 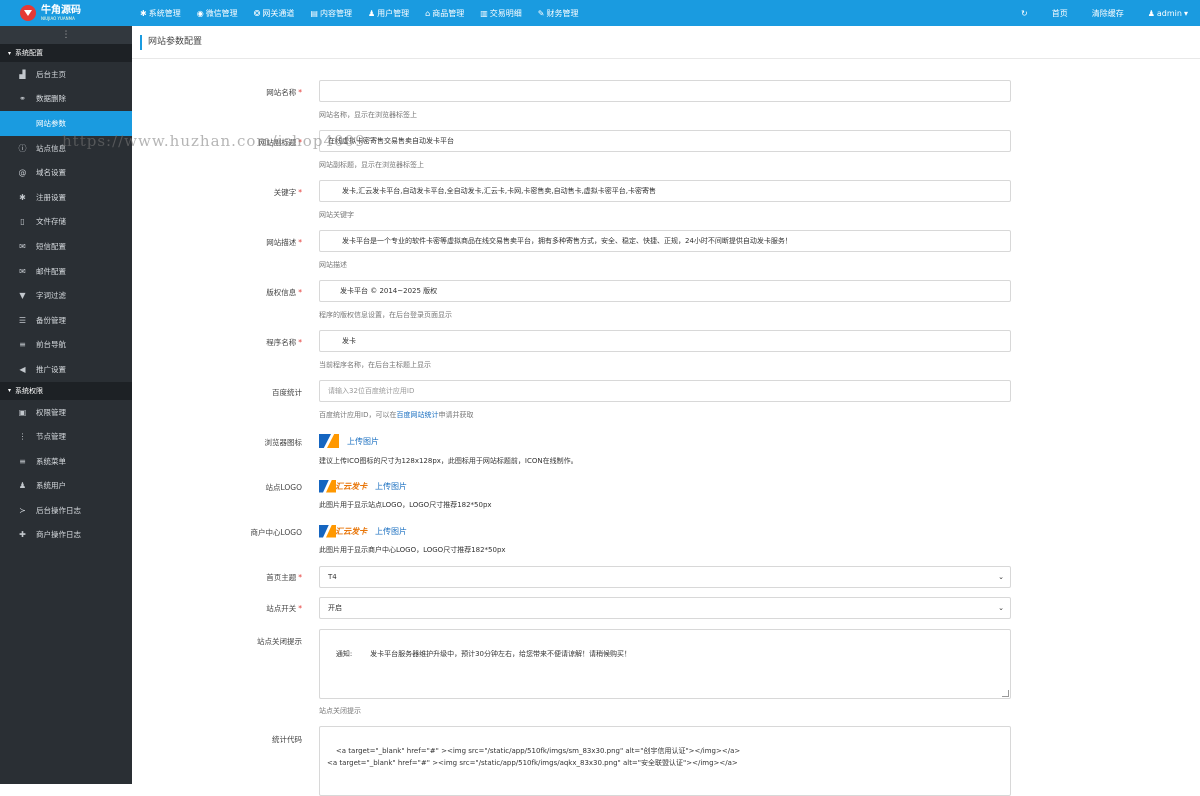 I want to click on merchant-logo-label: 商户中心LOGO, so click(x=276, y=532).